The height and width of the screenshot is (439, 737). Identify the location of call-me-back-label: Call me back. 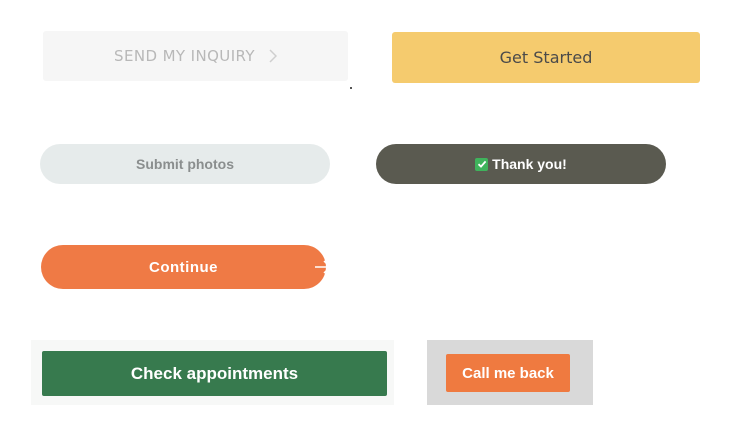
(508, 373).